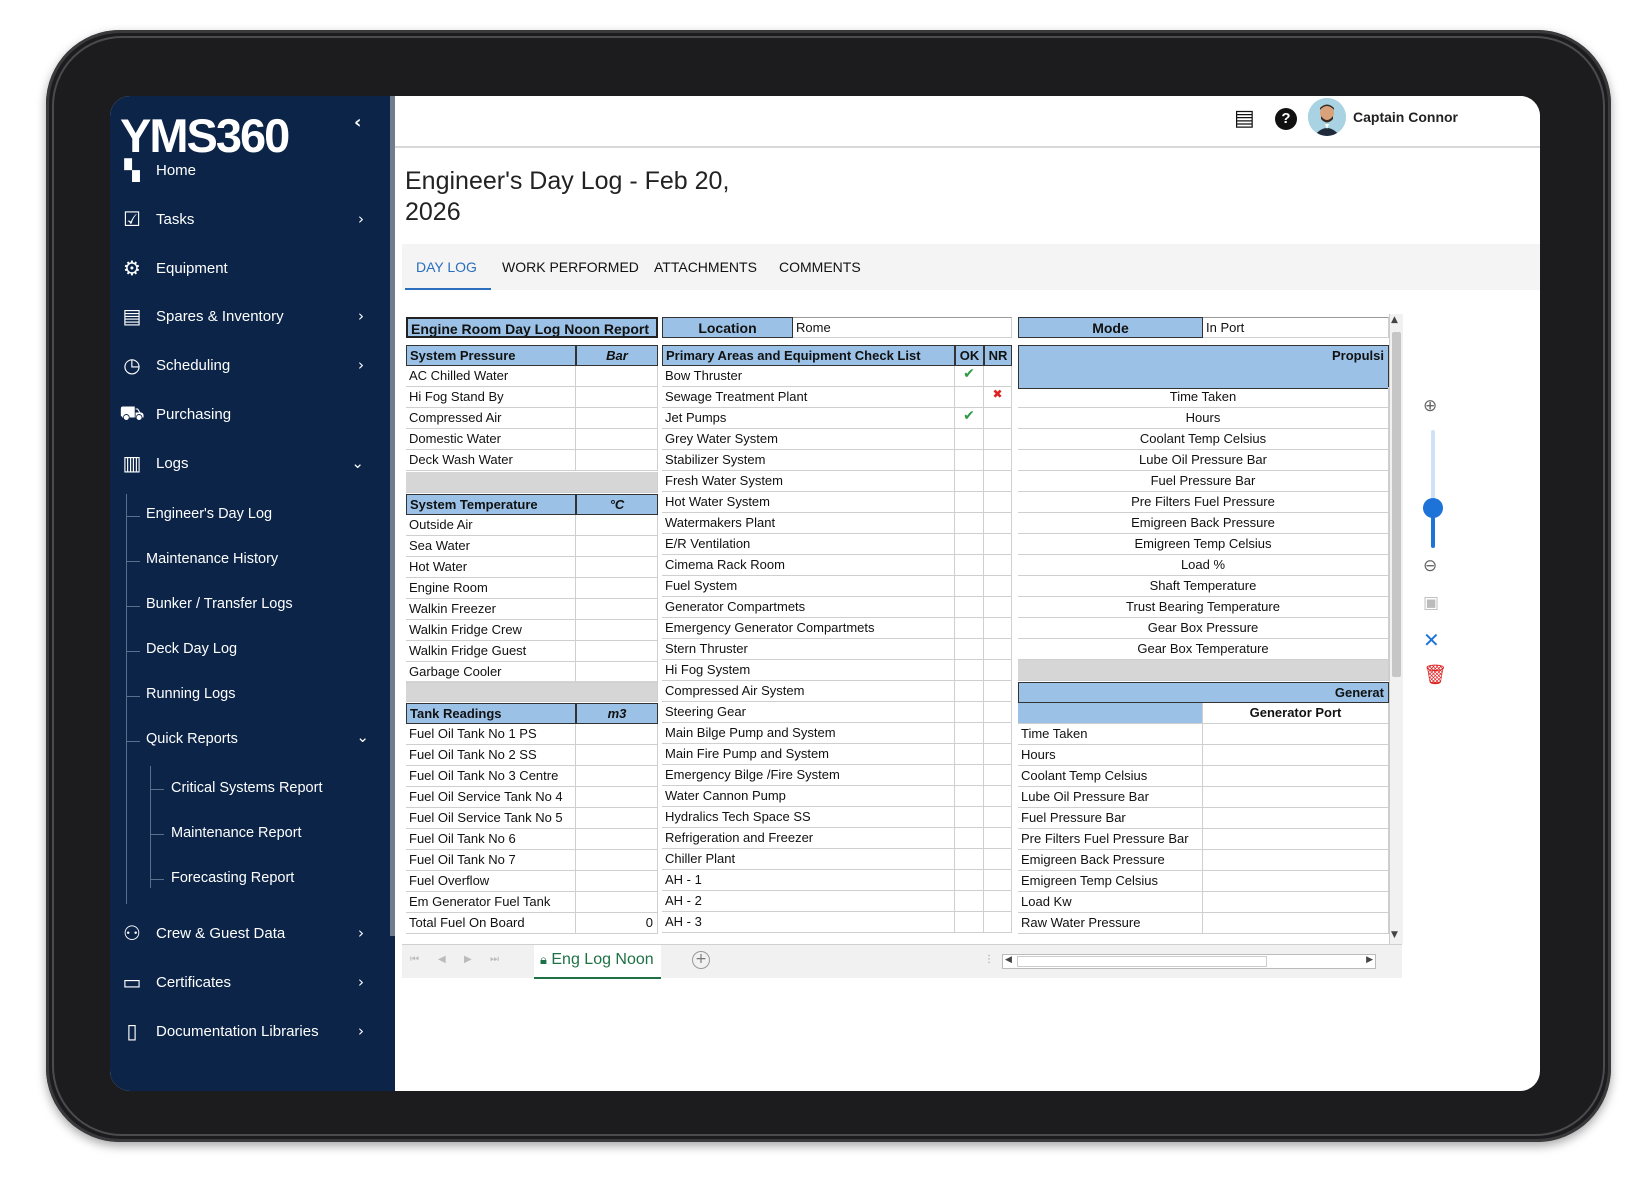 The width and height of the screenshot is (1646, 1179). I want to click on tab-day-log: DAY LOG, so click(446, 267).